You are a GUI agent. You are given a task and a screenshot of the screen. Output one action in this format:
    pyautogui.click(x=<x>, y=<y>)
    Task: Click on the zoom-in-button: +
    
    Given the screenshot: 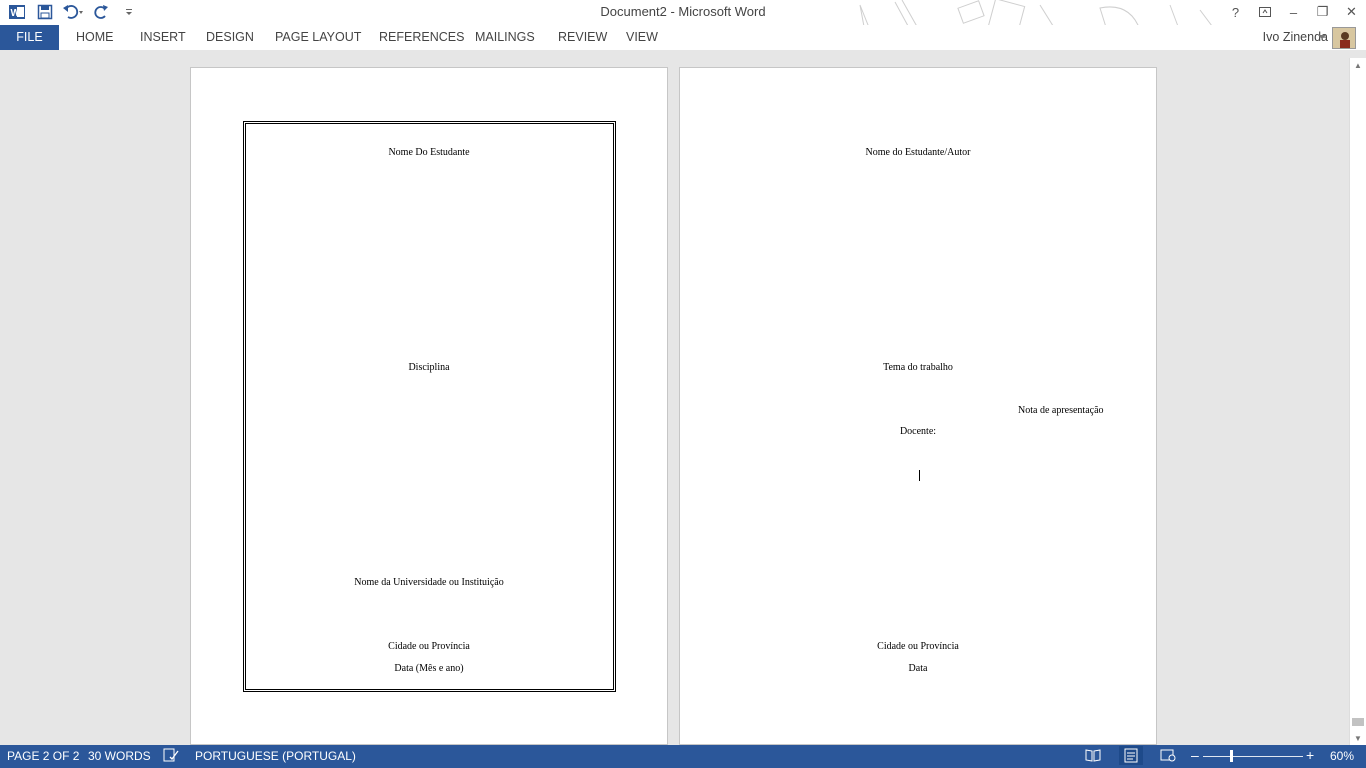 What is the action you would take?
    pyautogui.click(x=1310, y=755)
    